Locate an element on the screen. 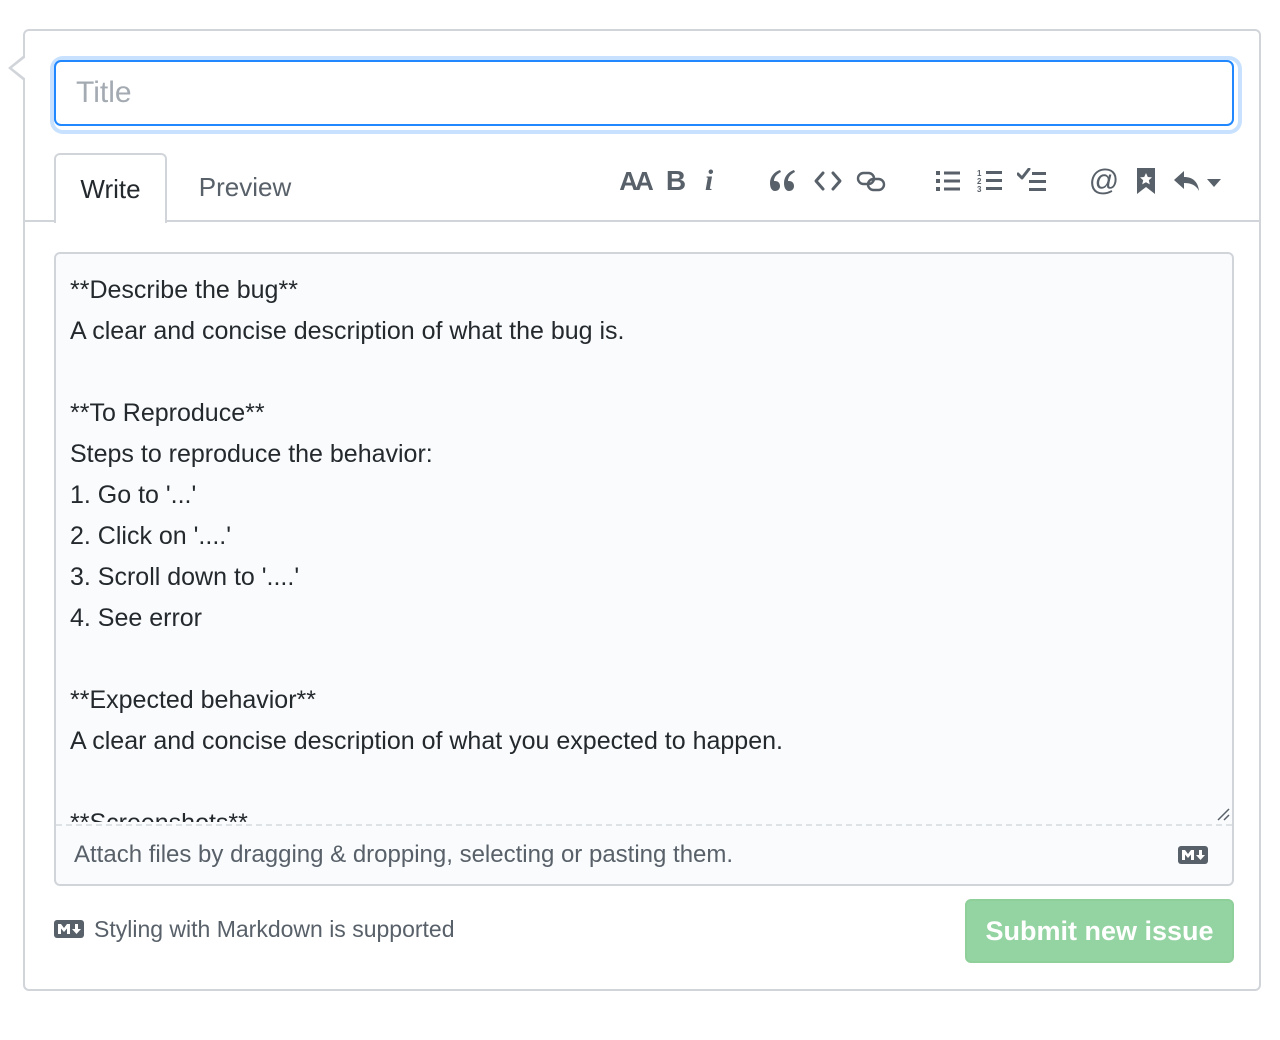  reference-button is located at coordinates (1146, 181).